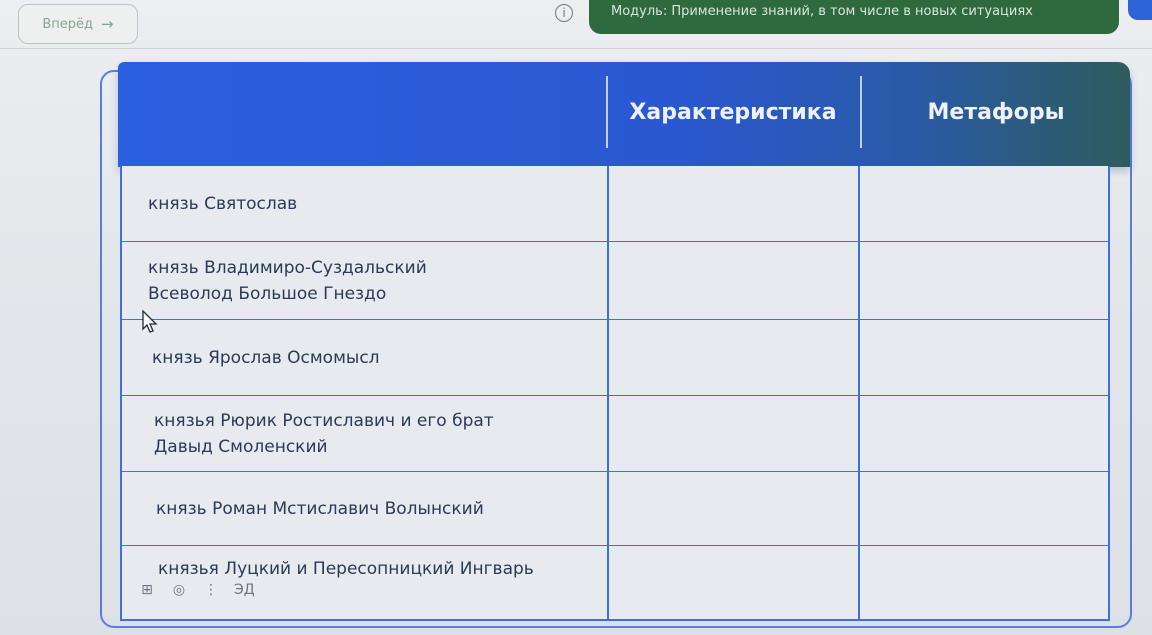 This screenshot has height=635, width=1152. What do you see at coordinates (211, 590) in the screenshot?
I see `more-icon: ⋮` at bounding box center [211, 590].